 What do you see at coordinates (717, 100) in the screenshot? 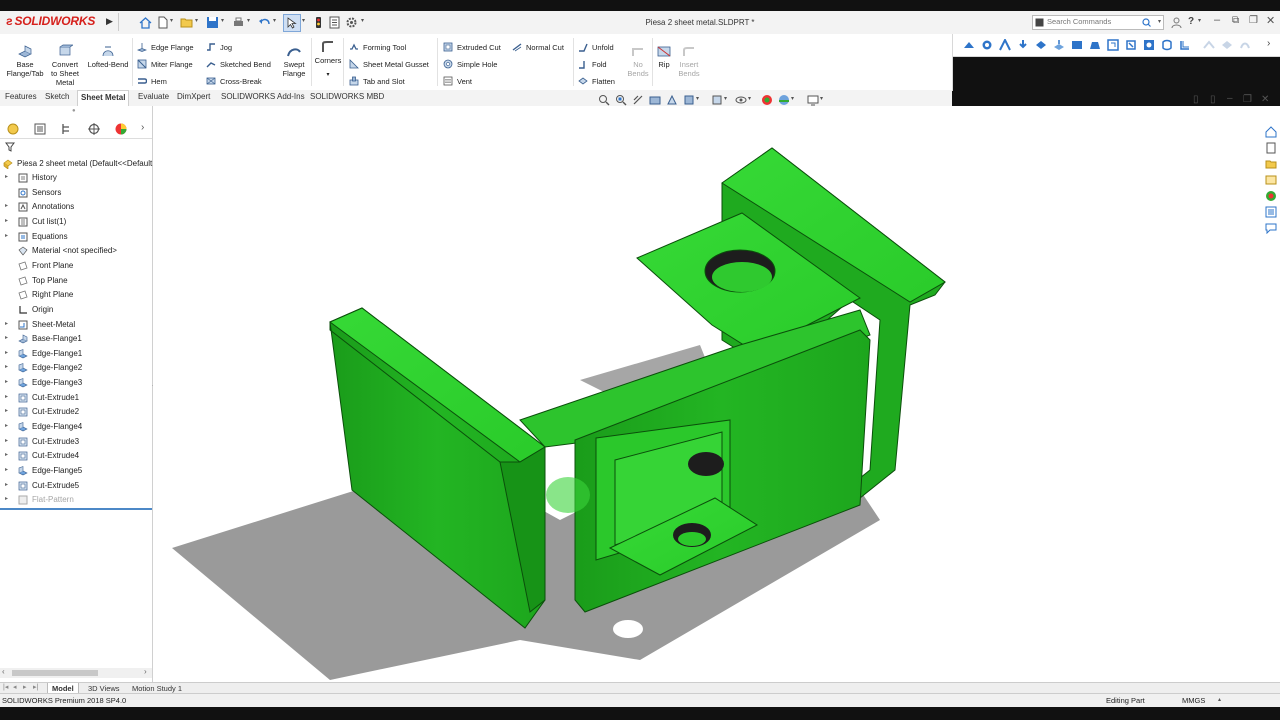
I see `display-style-icon` at bounding box center [717, 100].